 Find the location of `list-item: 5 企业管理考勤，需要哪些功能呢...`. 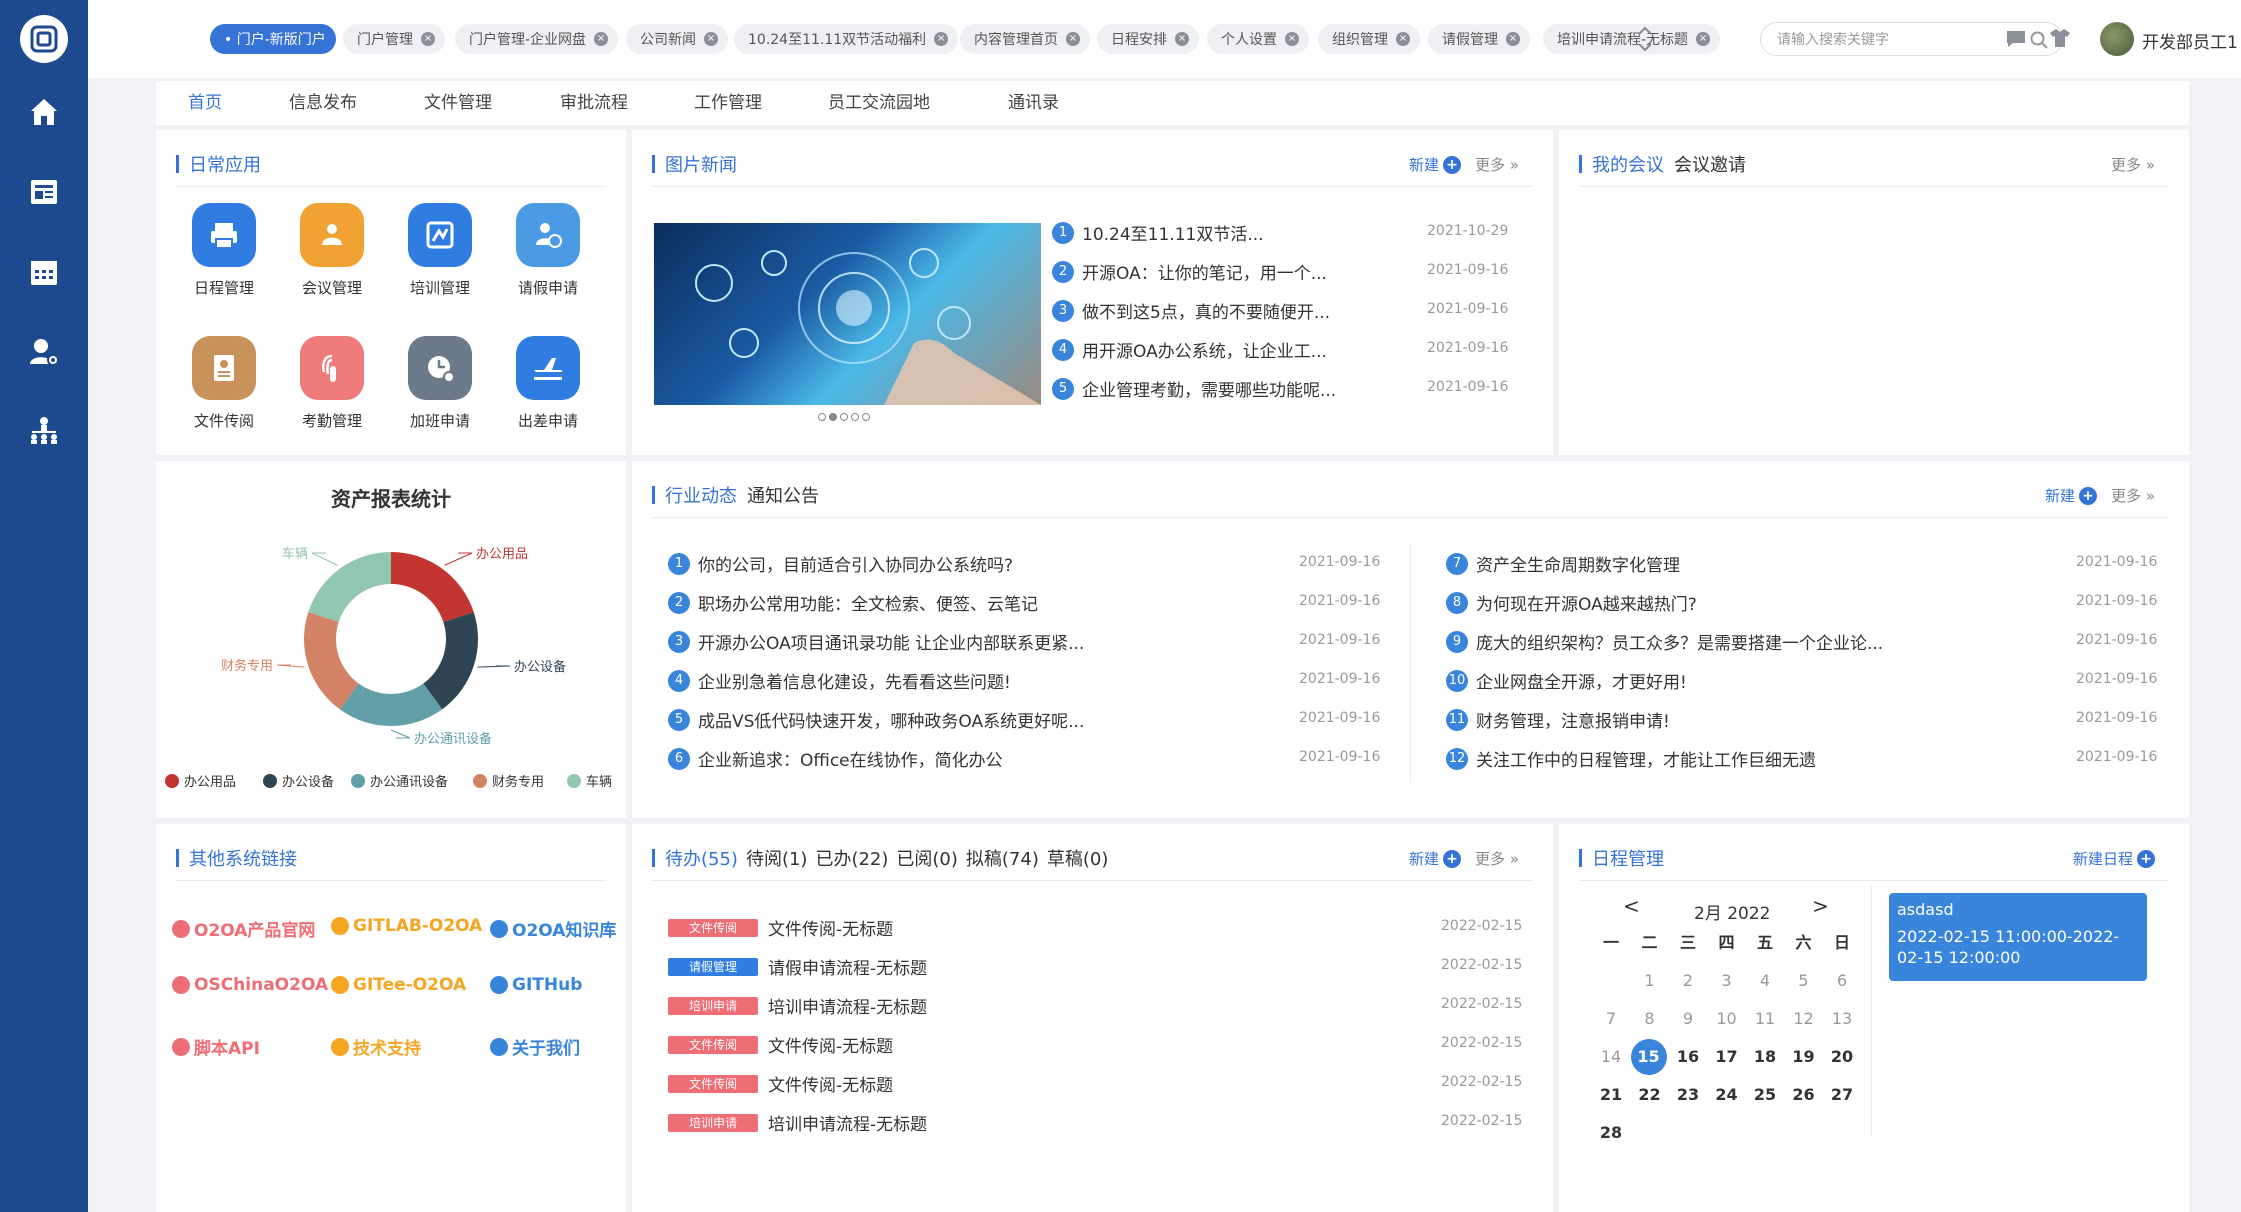

list-item: 5 企业管理考勤，需要哪些功能呢... is located at coordinates (1194, 388).